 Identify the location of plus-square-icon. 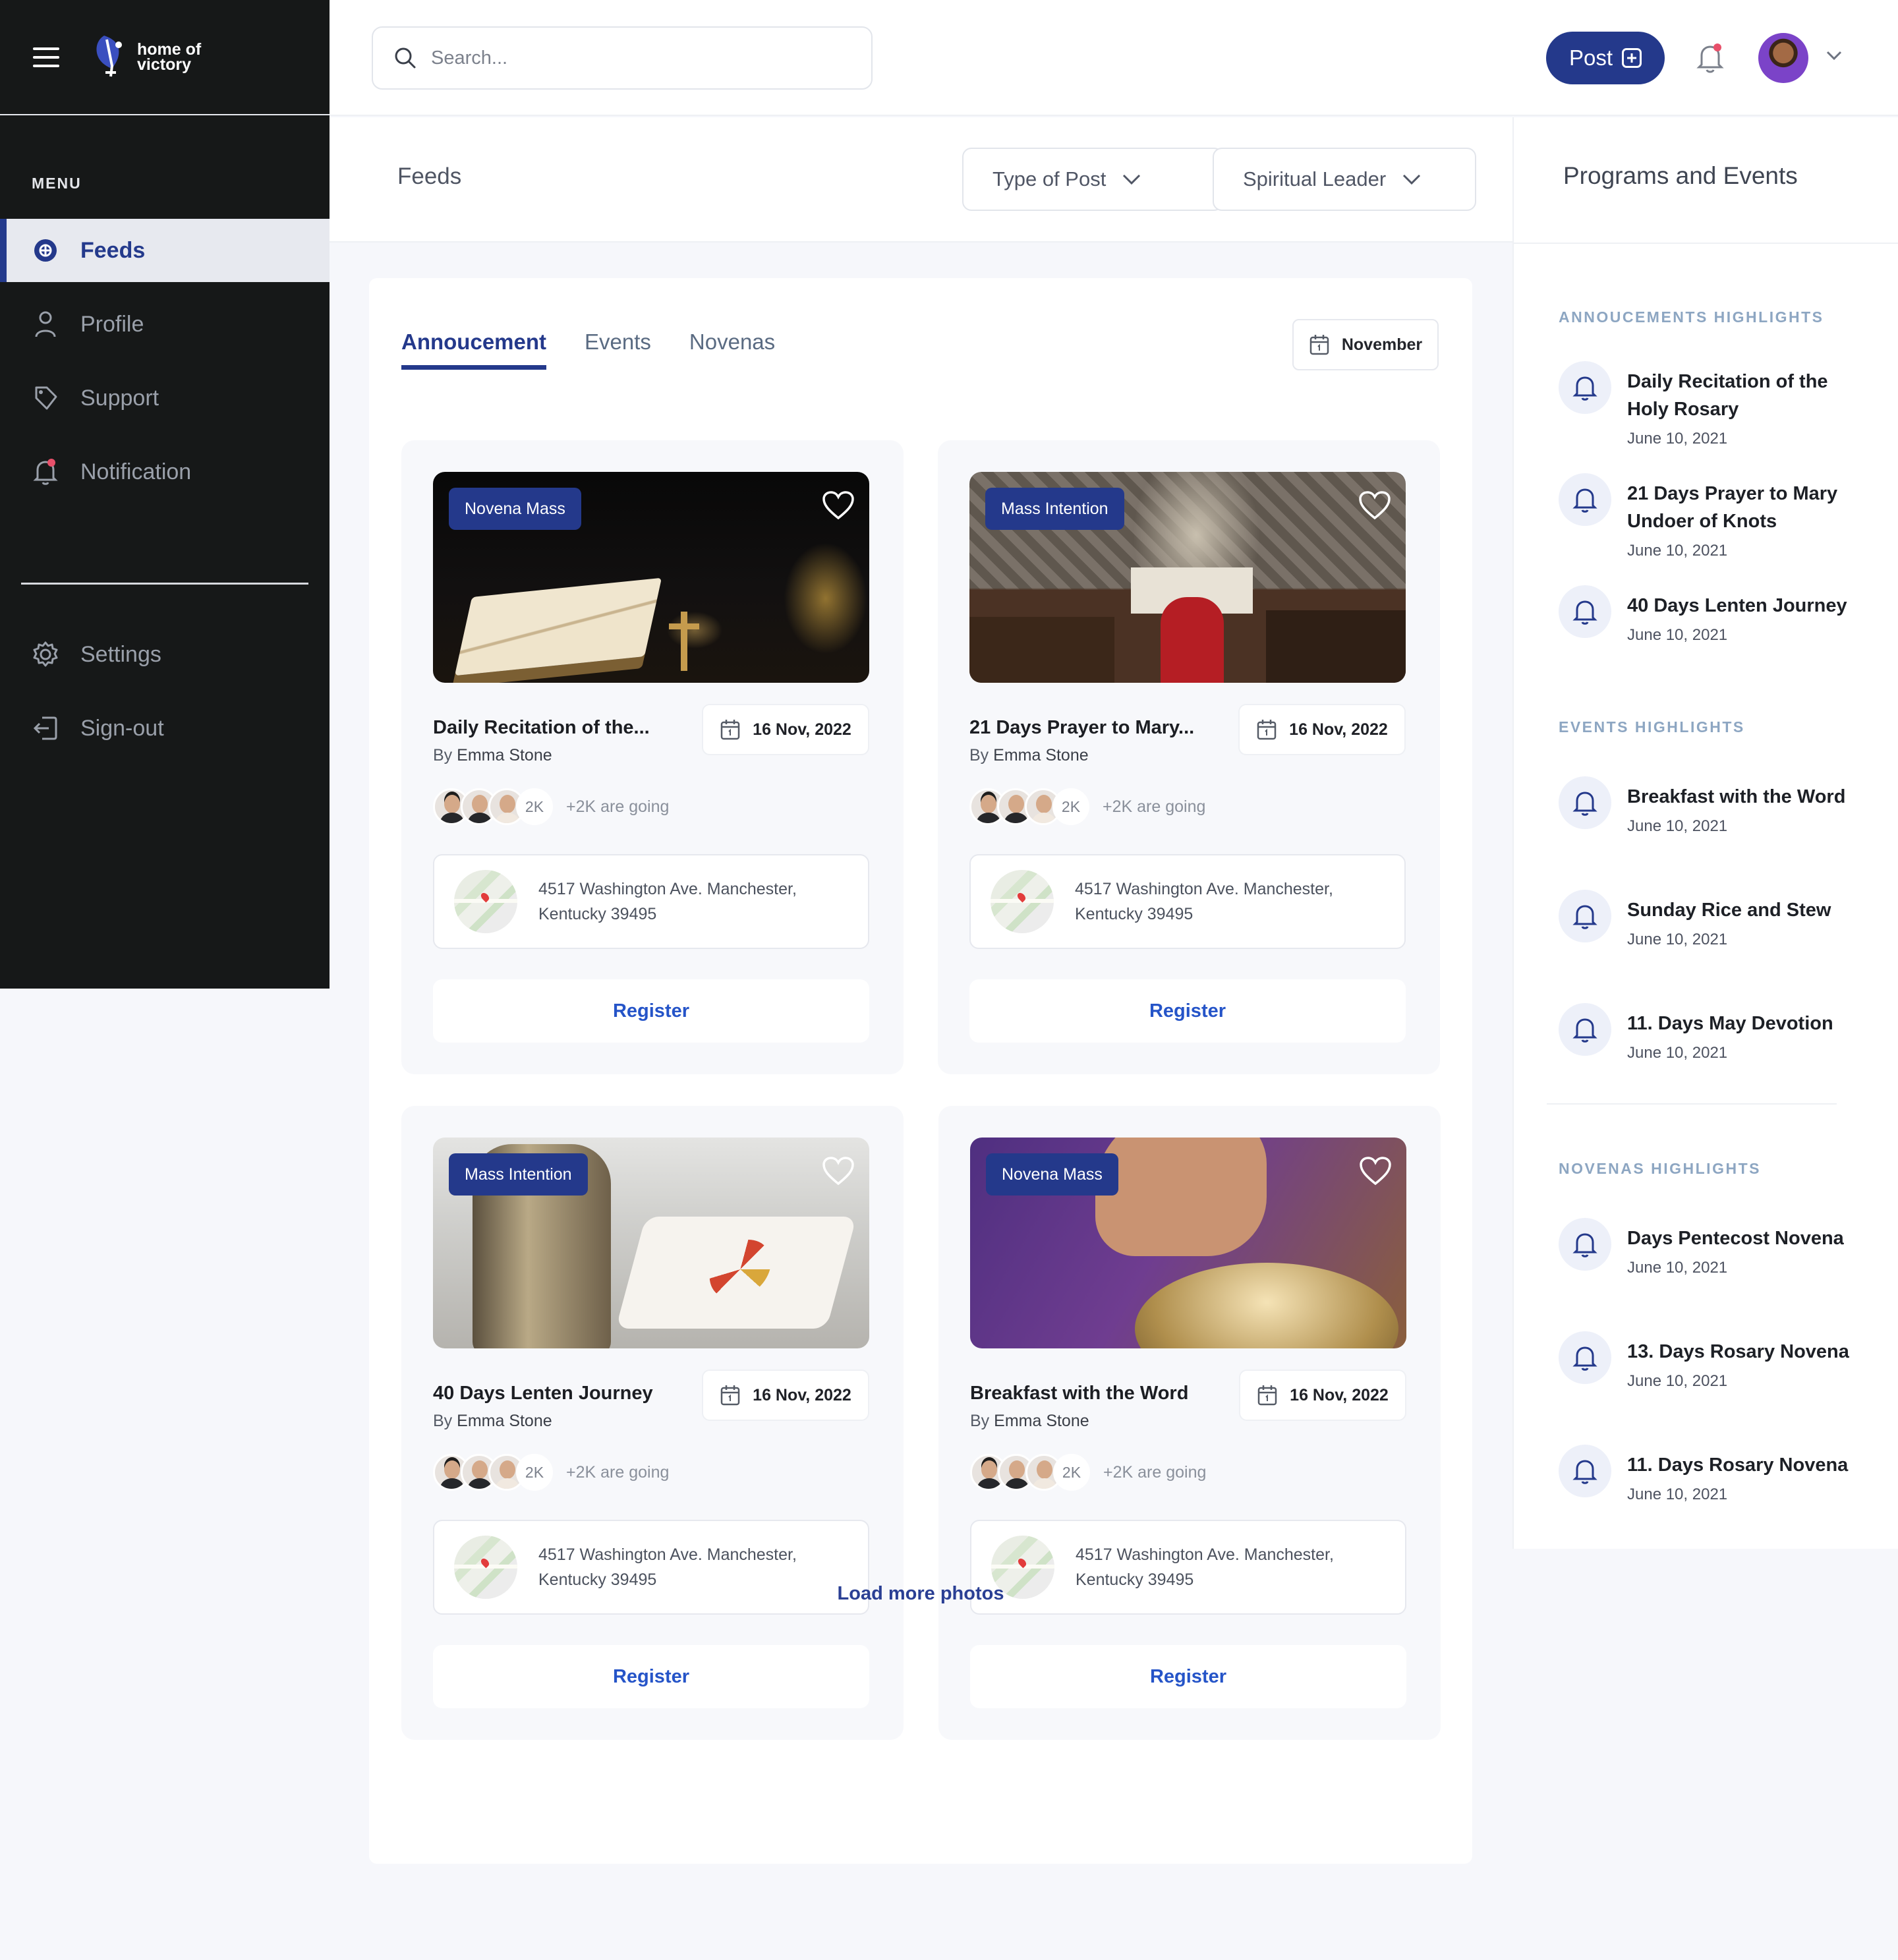
(1632, 58).